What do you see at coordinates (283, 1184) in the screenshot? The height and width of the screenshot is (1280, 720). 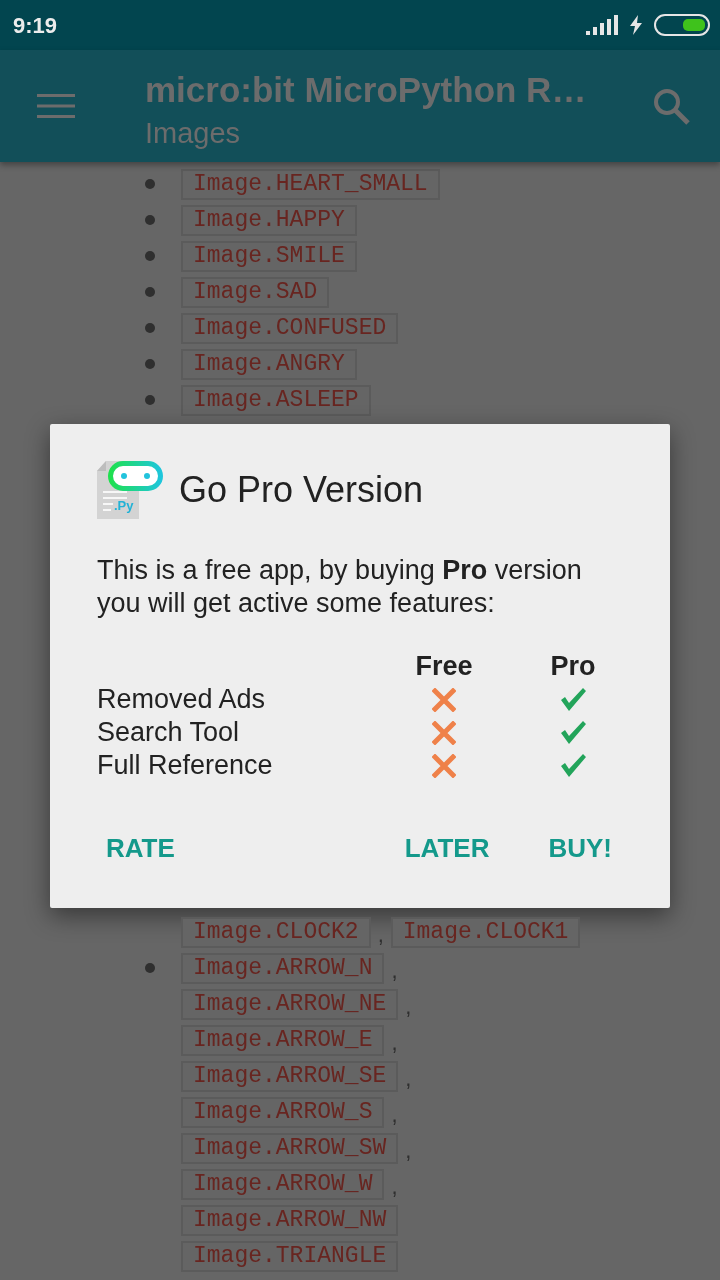 I see `code-snippet: Image.ARROW_W` at bounding box center [283, 1184].